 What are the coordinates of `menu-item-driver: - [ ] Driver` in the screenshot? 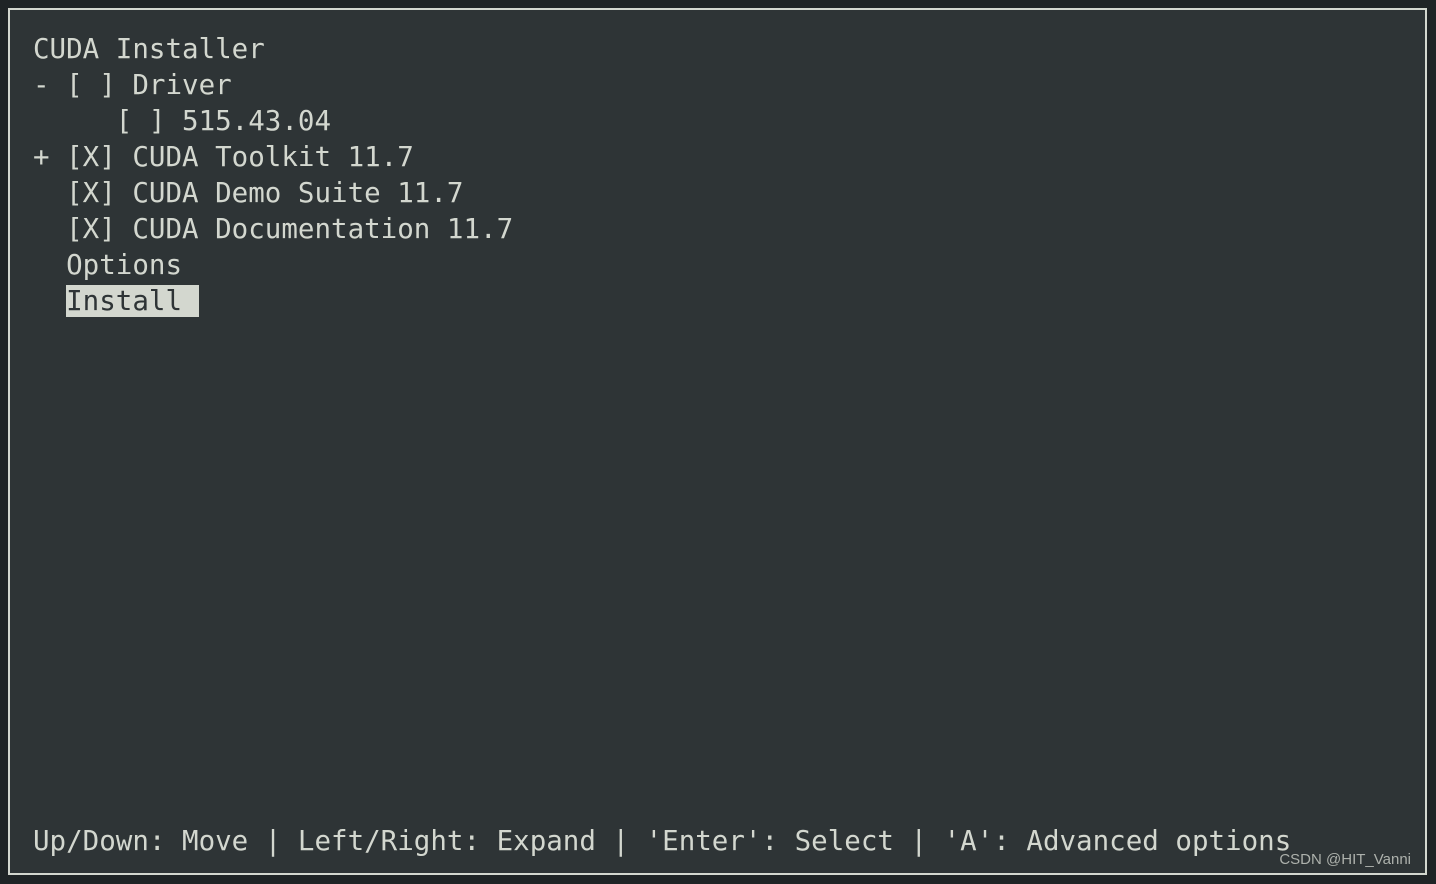 It's located at (132, 85).